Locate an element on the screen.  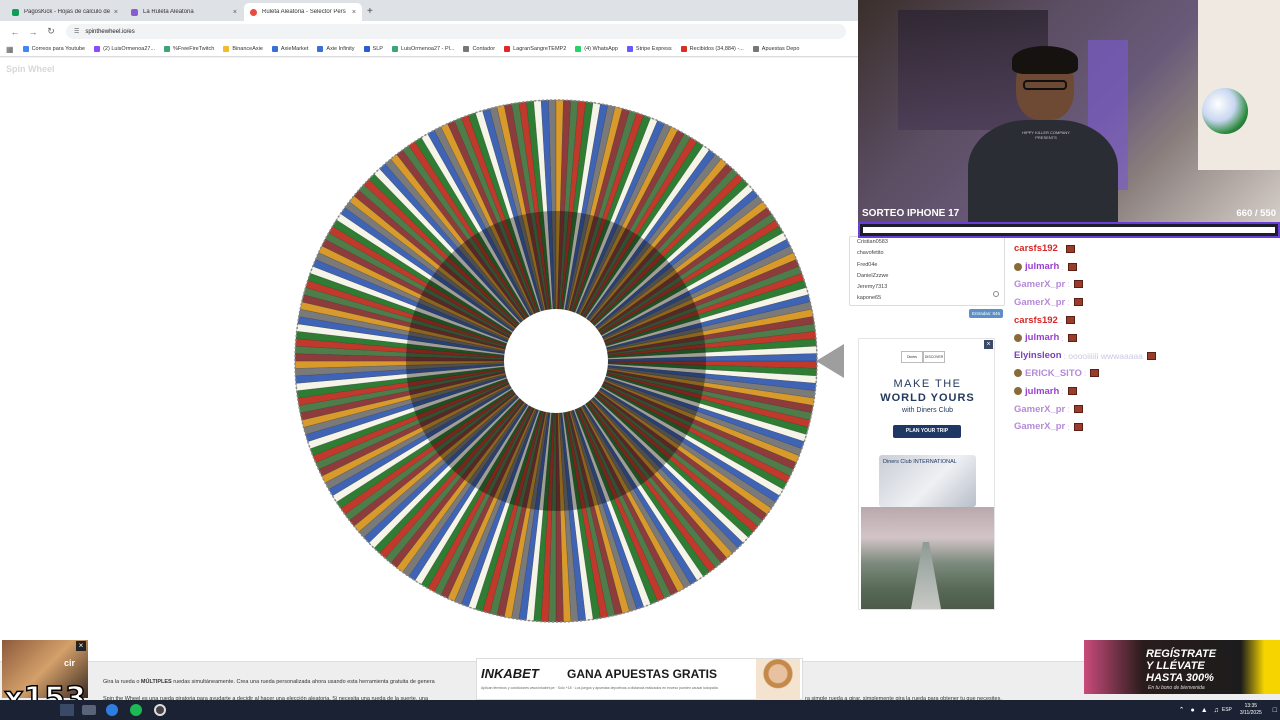
notifications-icon: □ is located at coordinates (1275, 710).